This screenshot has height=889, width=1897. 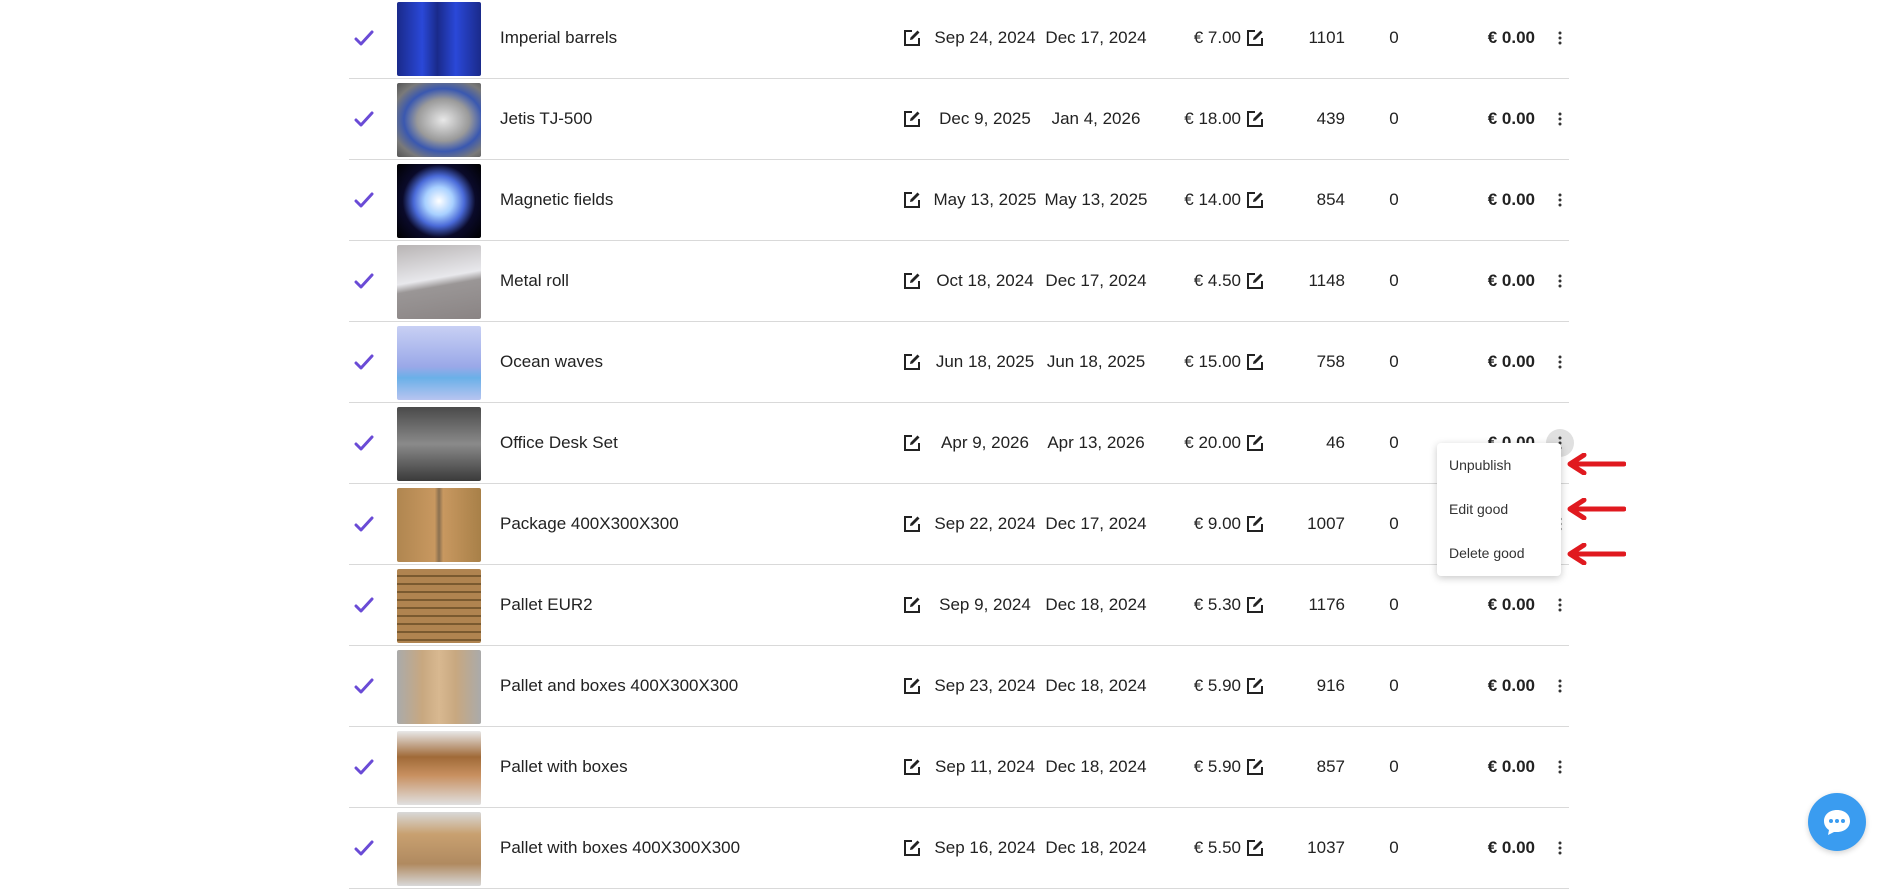 I want to click on stock-count: 1176, so click(x=1326, y=604).